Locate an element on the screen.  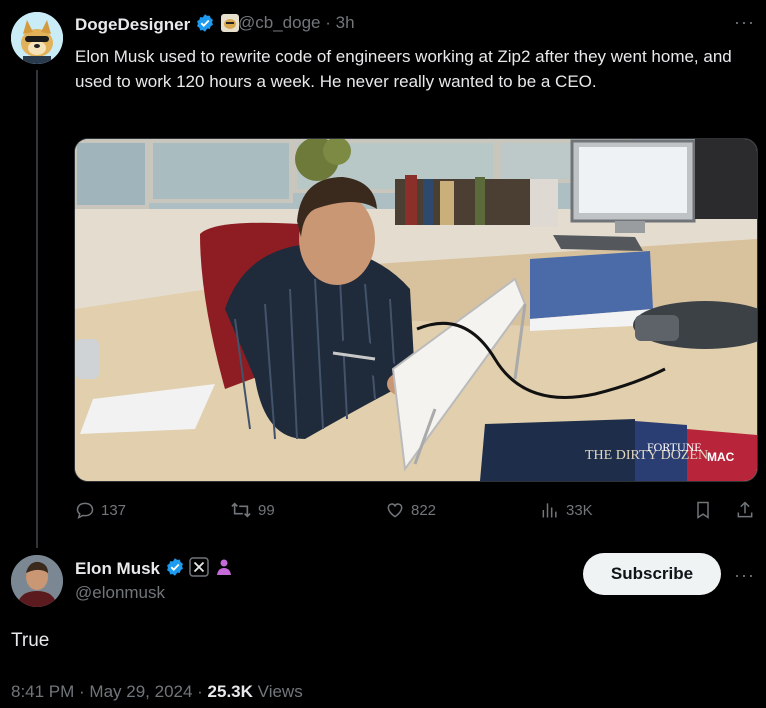
author-name: DogeDesigner is located at coordinates (132, 24).